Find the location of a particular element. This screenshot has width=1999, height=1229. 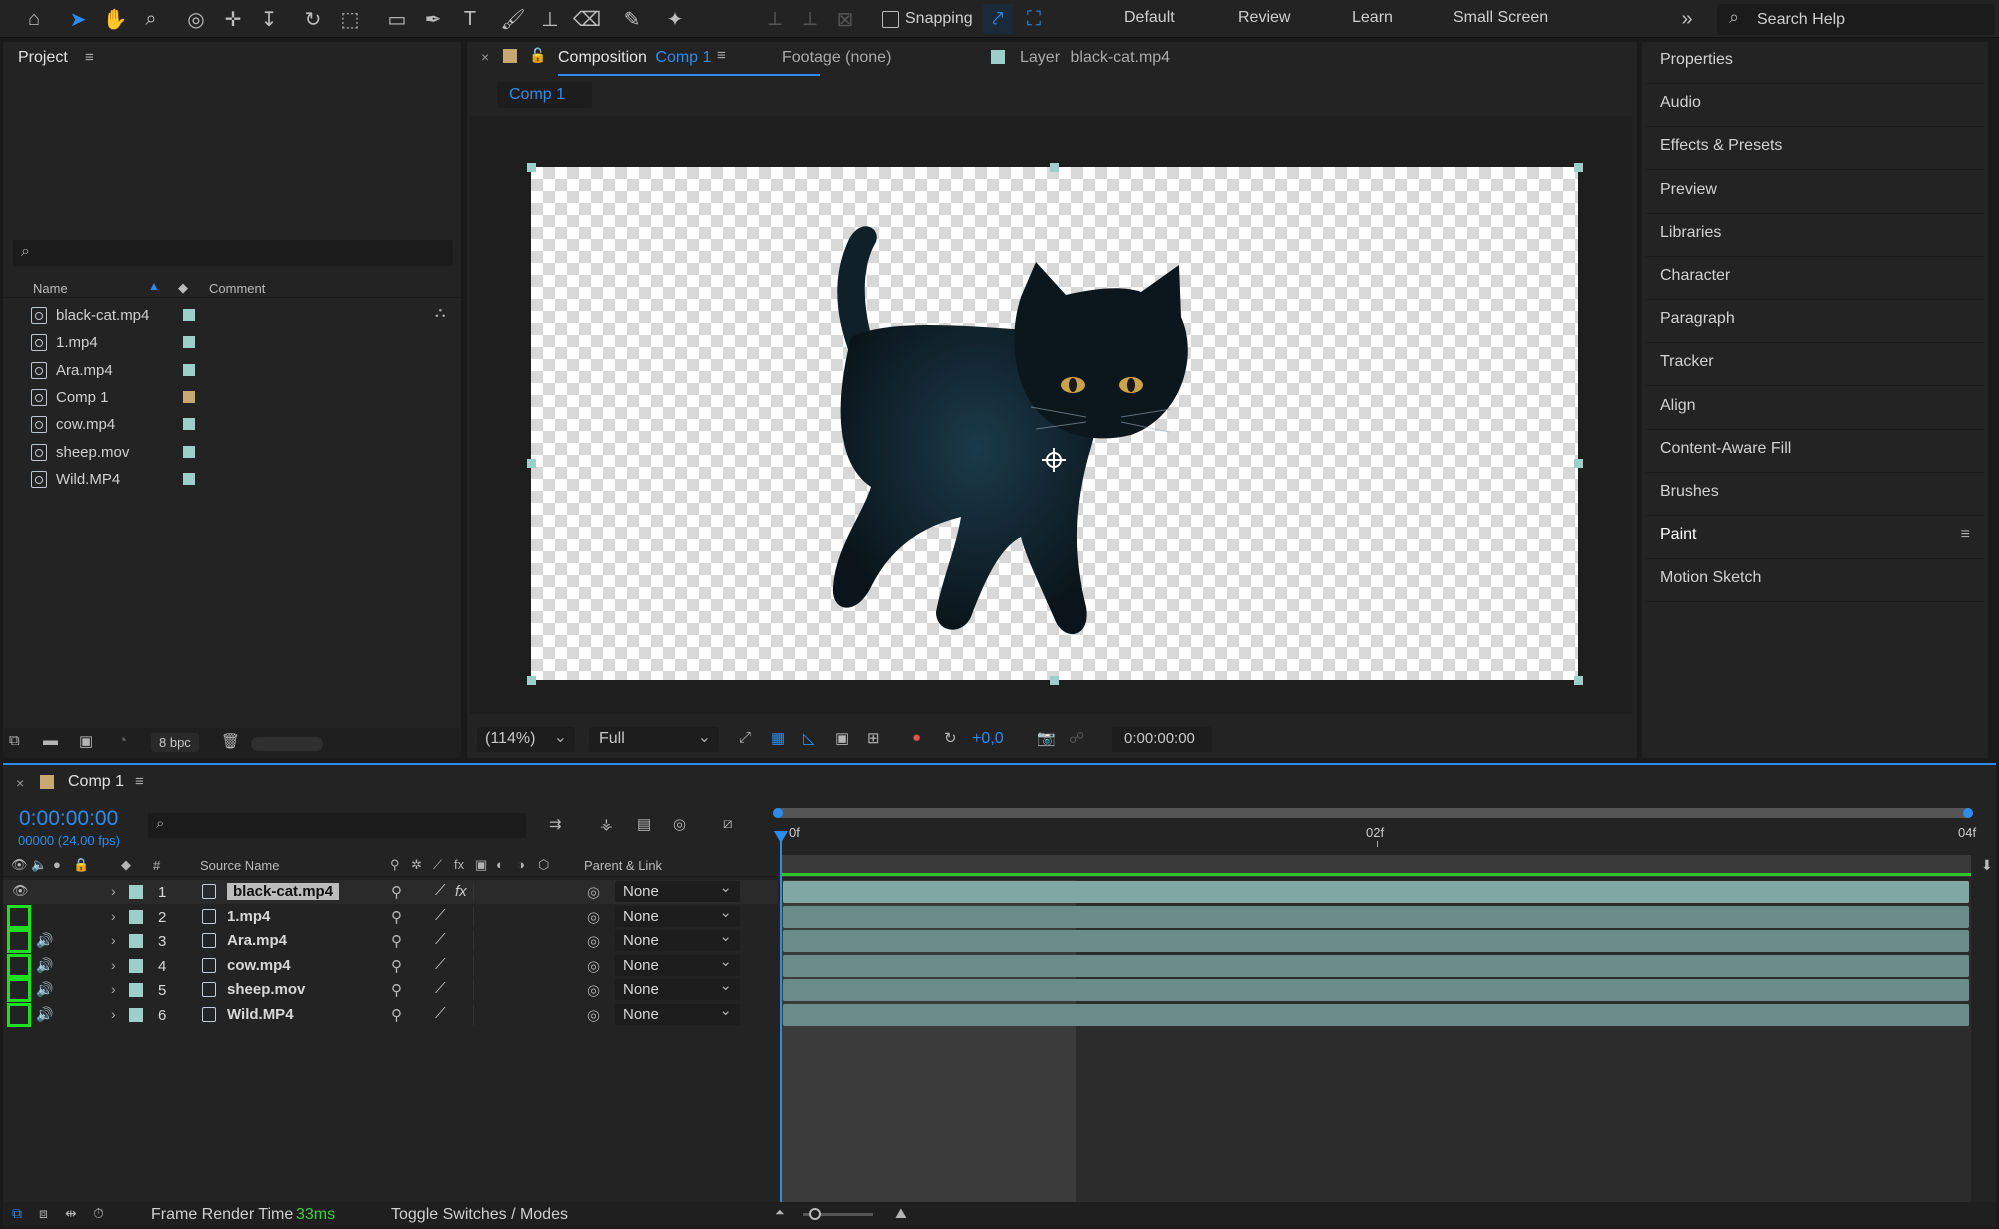

mask-visibility-icon: ◺ is located at coordinates (809, 738).